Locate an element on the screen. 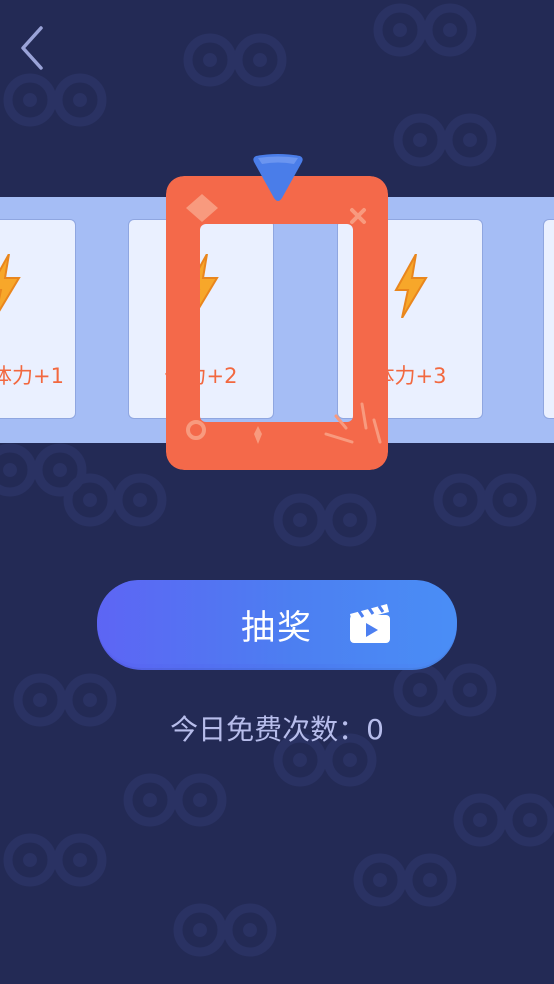  prize-card: 体力+1 is located at coordinates (38, 319).